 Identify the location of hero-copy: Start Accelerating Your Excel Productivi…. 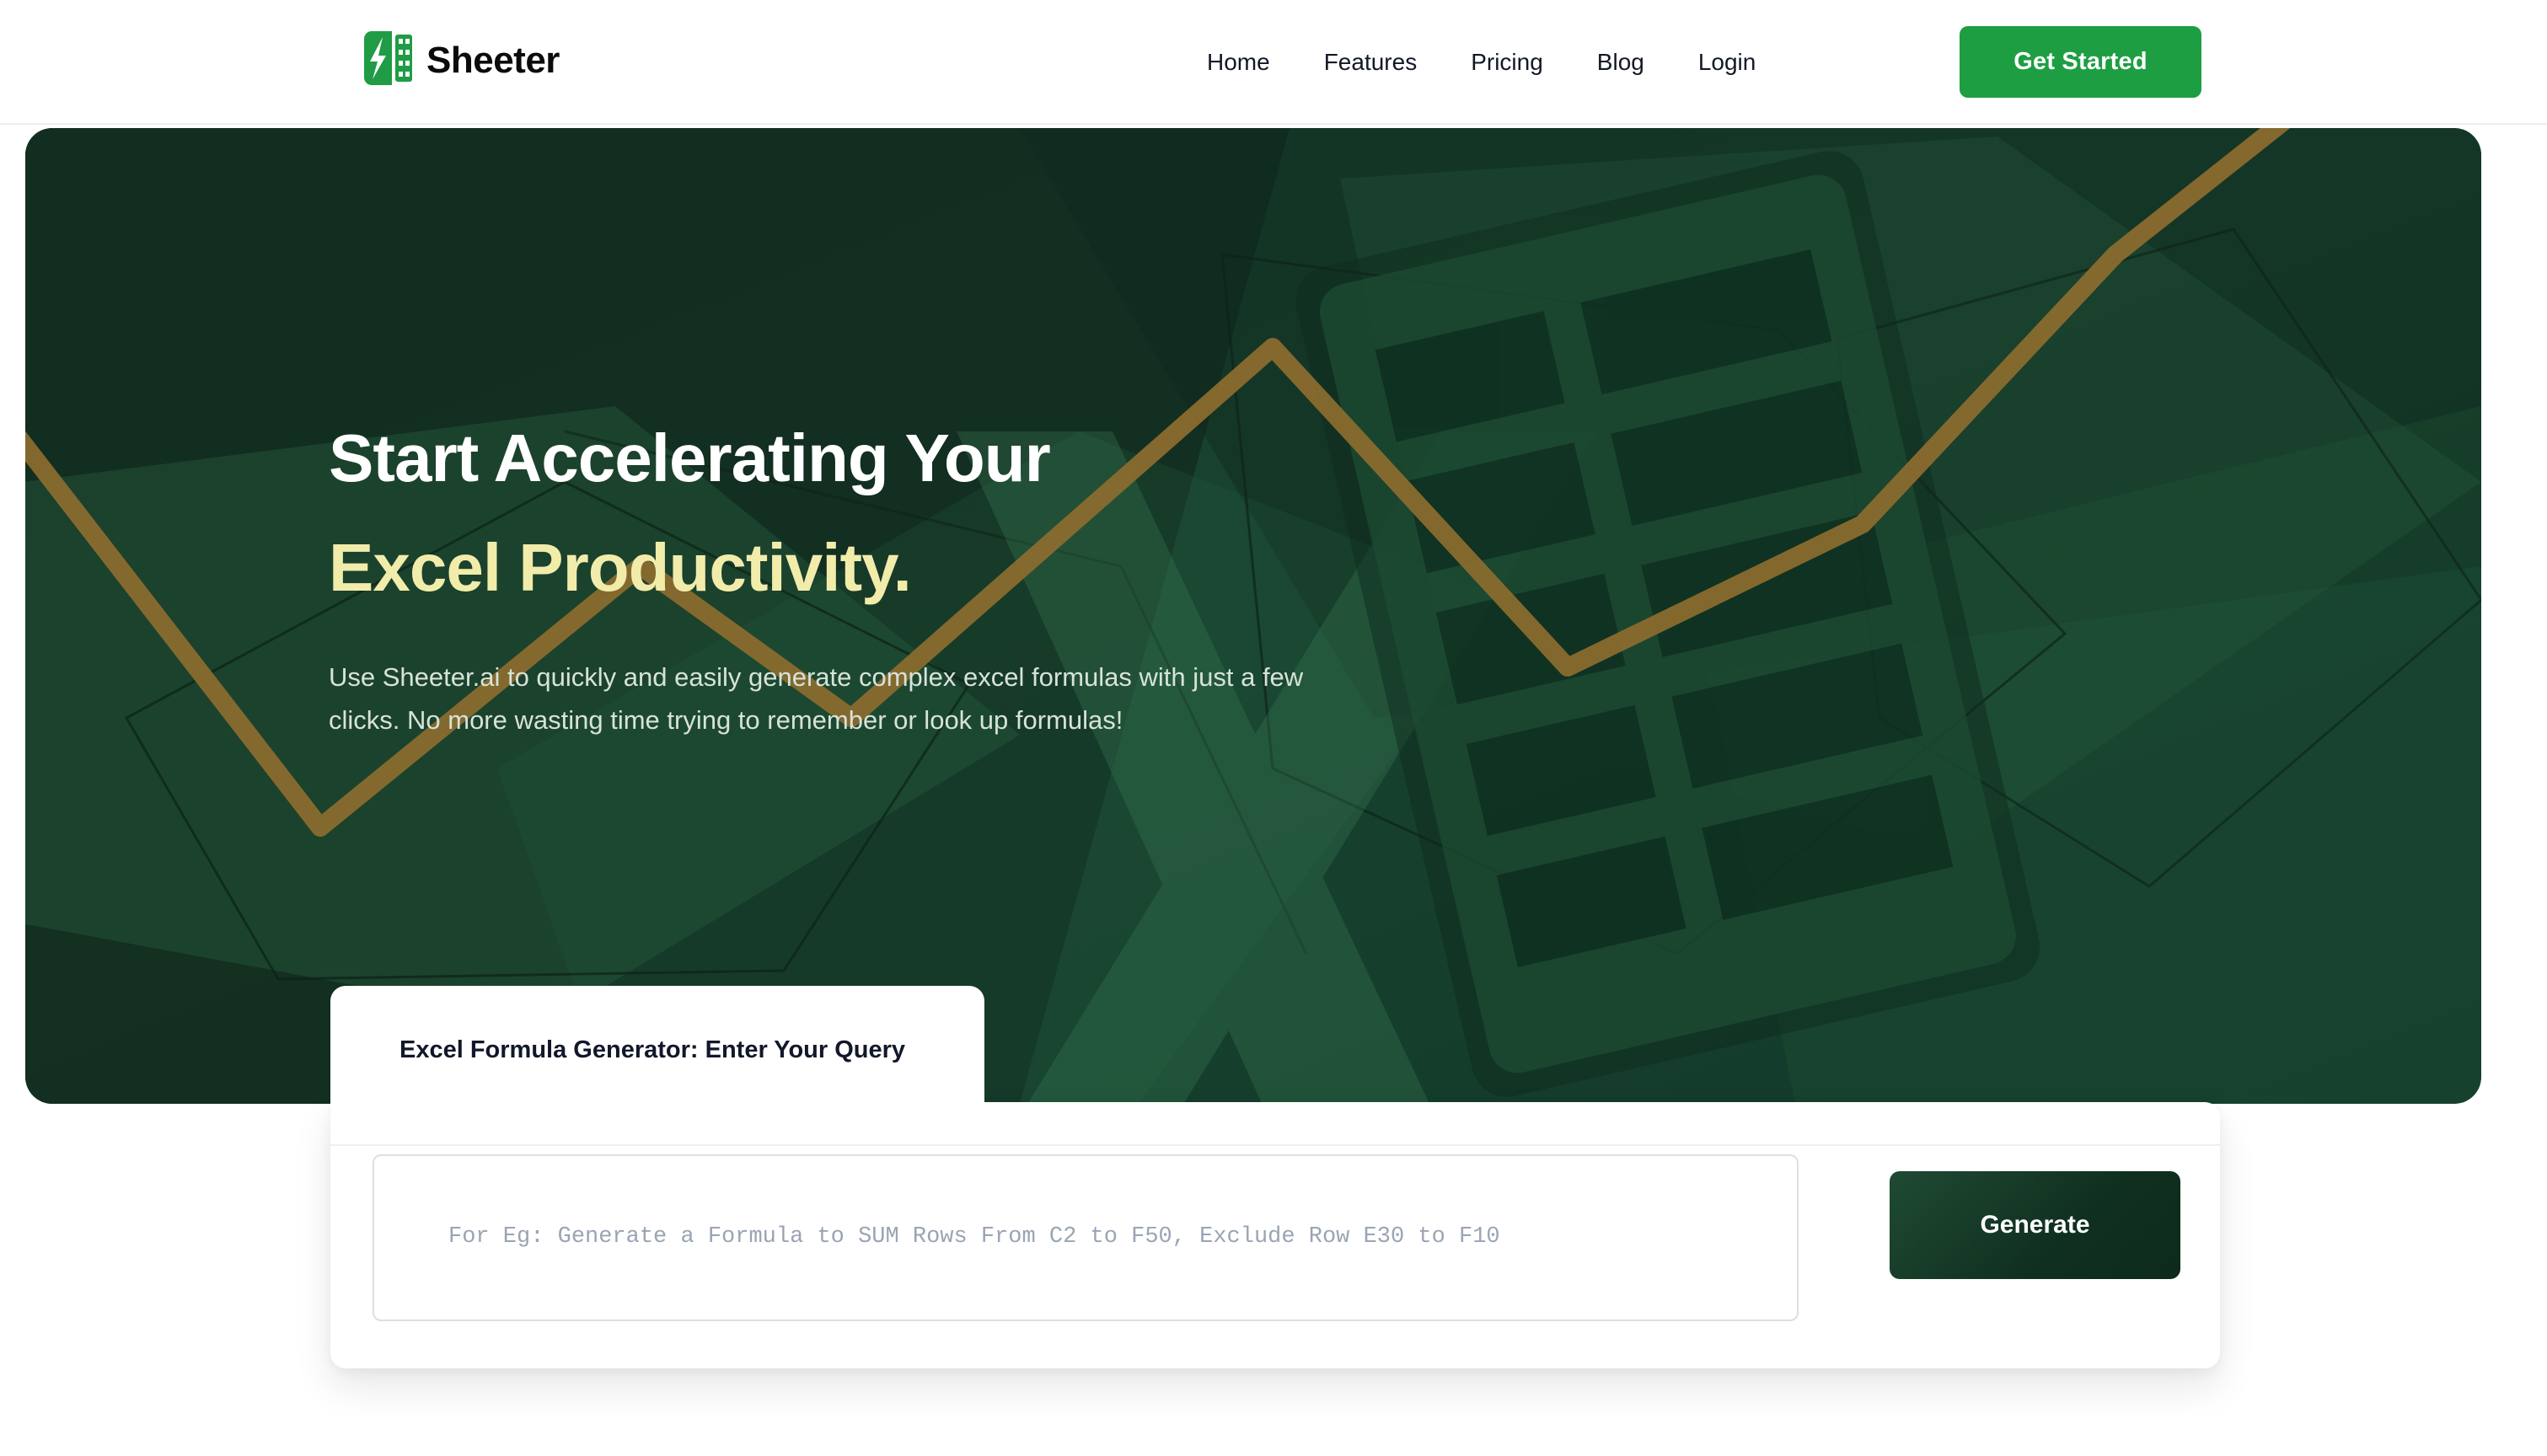
(855, 578).